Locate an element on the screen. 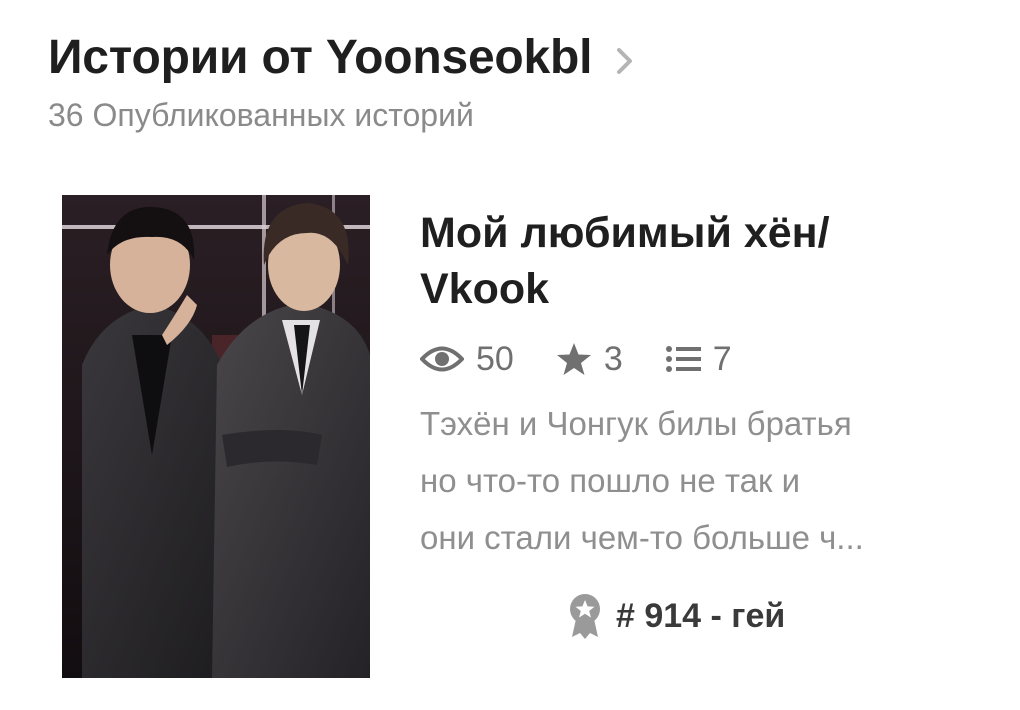 This screenshot has height=710, width=1020. story-rank: # 914 - гей is located at coordinates (676, 616).